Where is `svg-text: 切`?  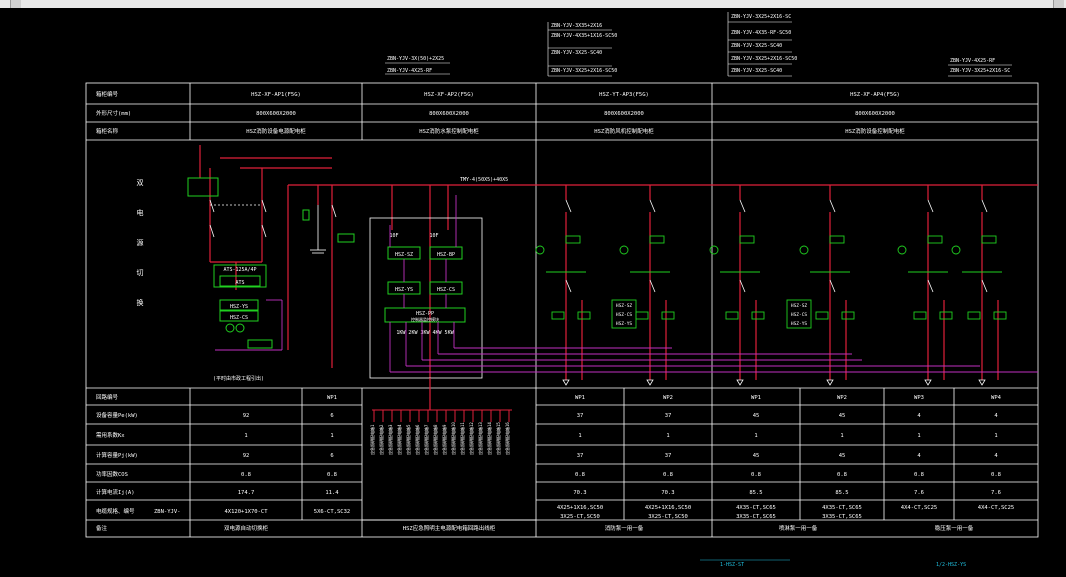 svg-text: 切 is located at coordinates (140, 273).